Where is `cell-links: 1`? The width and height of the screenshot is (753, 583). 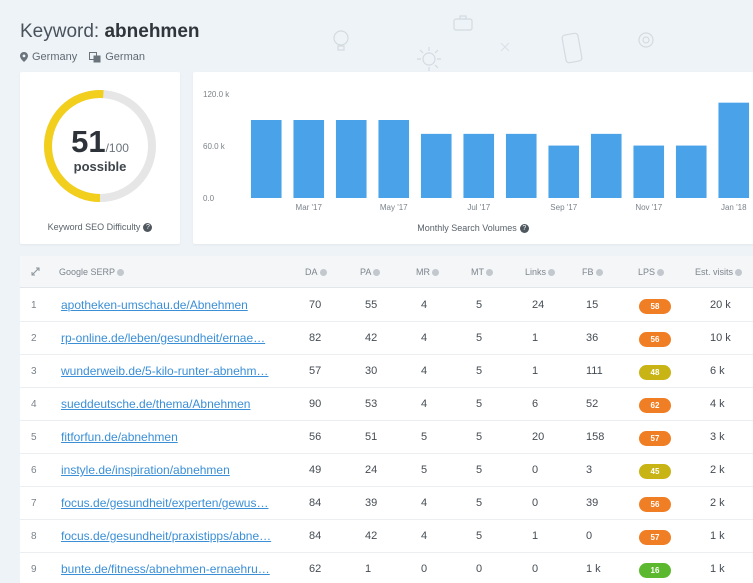
cell-links: 1 is located at coordinates (535, 338).